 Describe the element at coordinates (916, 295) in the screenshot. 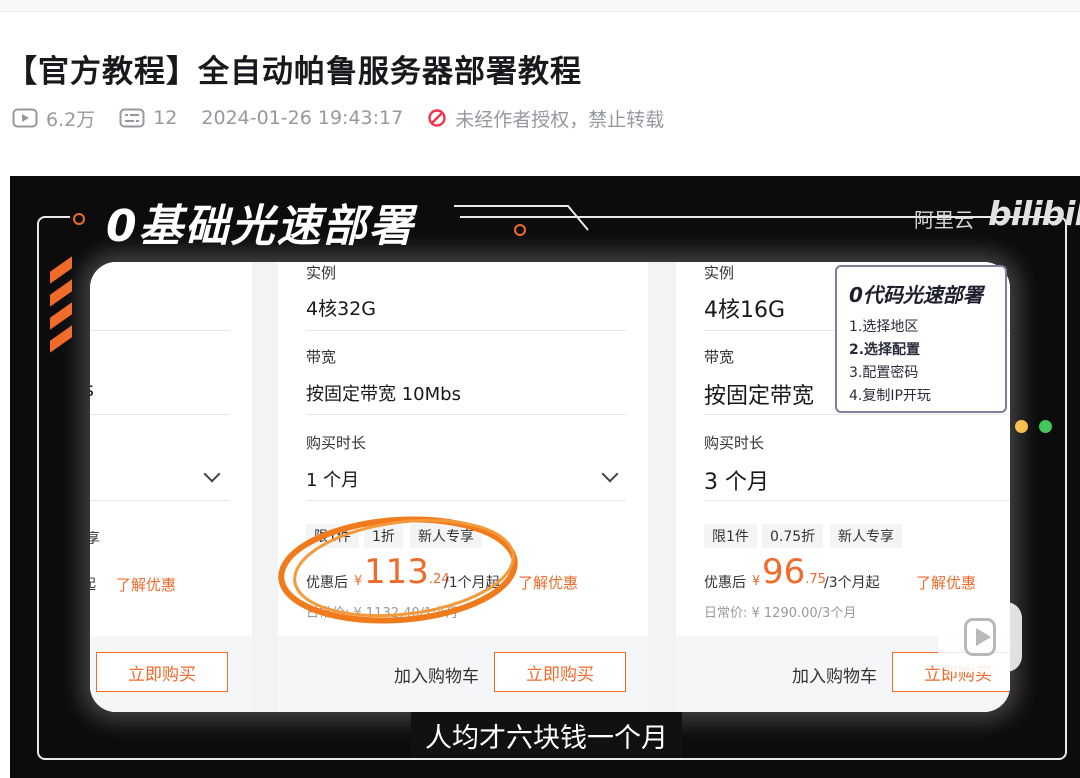

I see `steps-title: 0代码光速部署` at that location.